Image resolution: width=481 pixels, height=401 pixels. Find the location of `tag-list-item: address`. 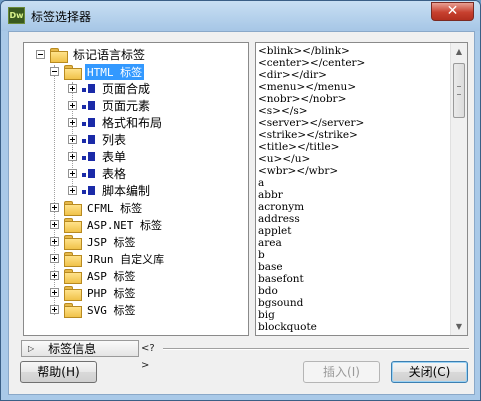

tag-list-item: address is located at coordinates (279, 219).